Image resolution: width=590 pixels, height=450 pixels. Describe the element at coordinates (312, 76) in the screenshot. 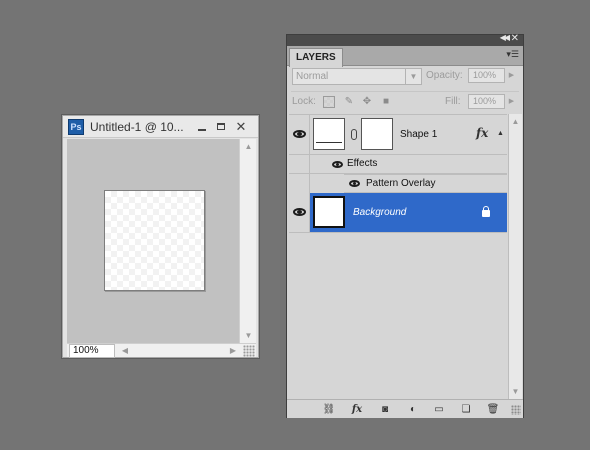

I see `blend-mode-value: Normal` at that location.